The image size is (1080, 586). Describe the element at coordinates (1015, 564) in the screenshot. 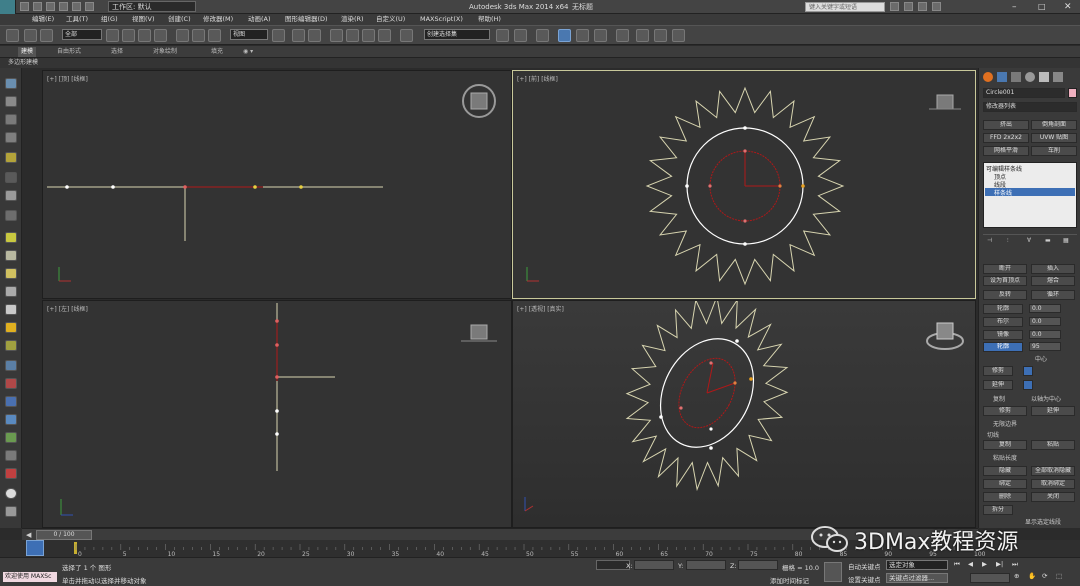

I see `goto-end-icon: ⏭` at that location.